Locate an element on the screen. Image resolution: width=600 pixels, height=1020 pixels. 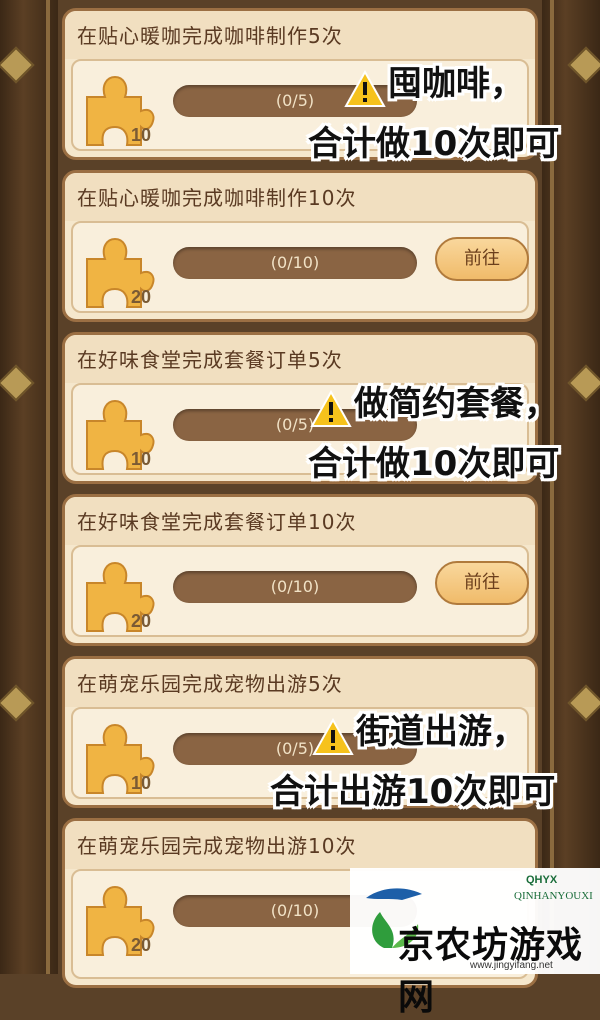
task-title: 在萌宠乐园完成宠物出游10次 is located at coordinates (300, 845).